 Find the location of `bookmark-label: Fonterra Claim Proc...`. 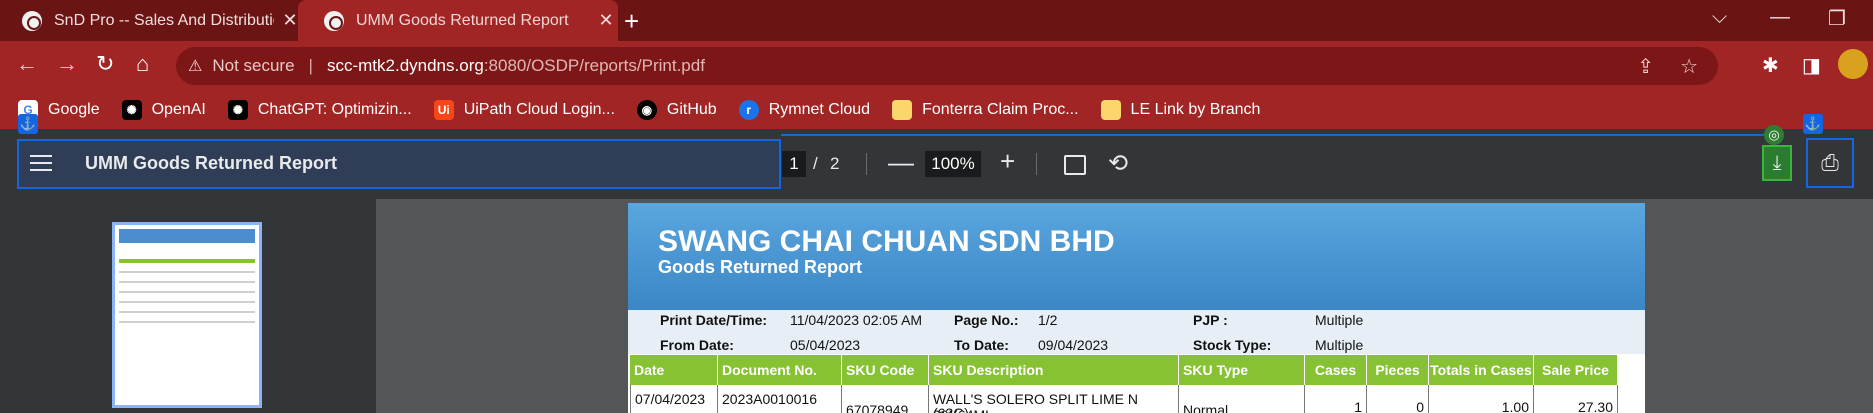

bookmark-label: Fonterra Claim Proc... is located at coordinates (1000, 109).